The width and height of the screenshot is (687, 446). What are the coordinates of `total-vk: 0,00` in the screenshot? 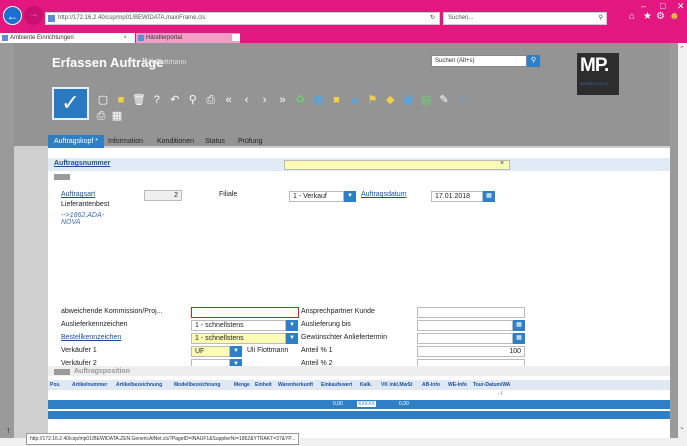 It's located at (404, 404).